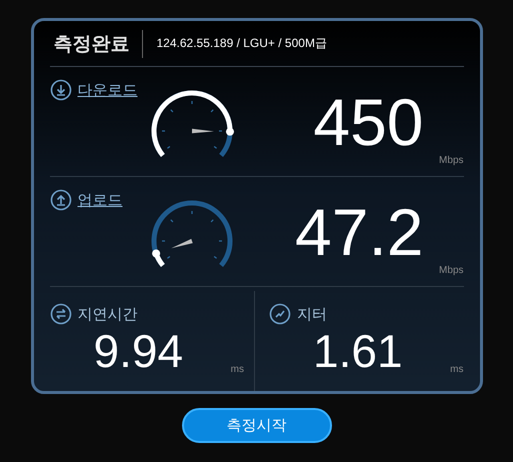 The height and width of the screenshot is (462, 513). I want to click on stat-value: 1.61, so click(358, 351).